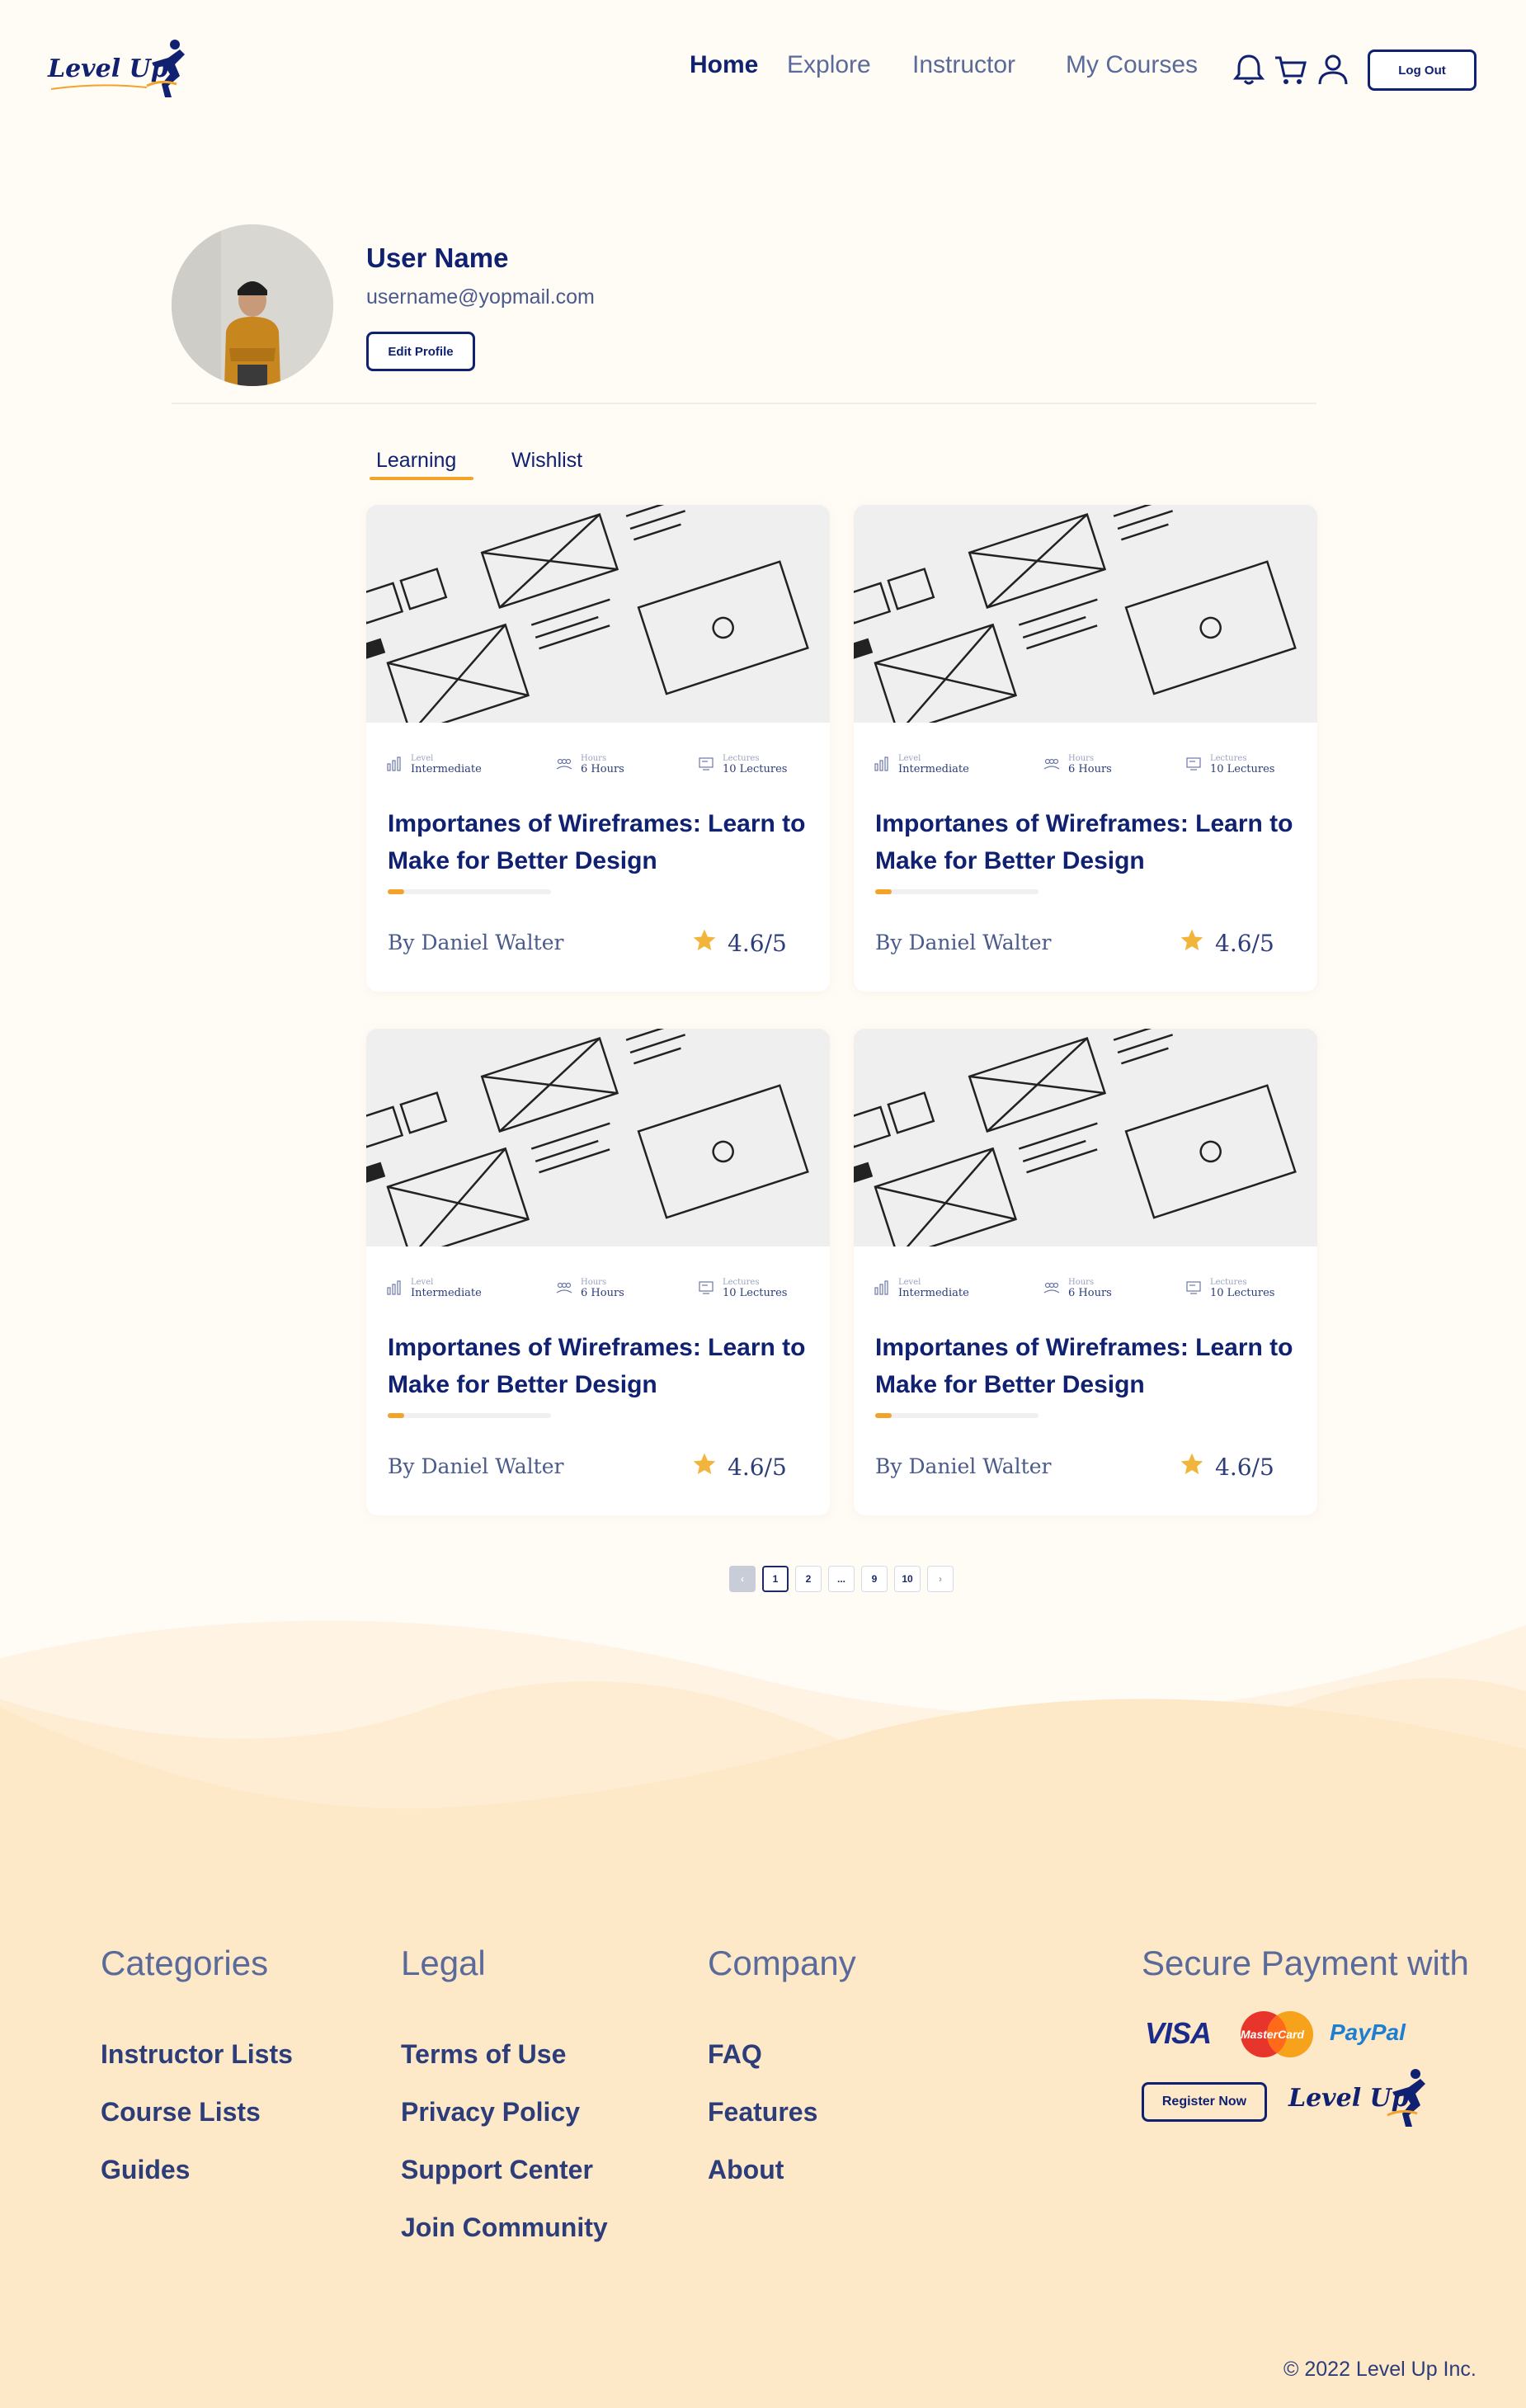 This screenshot has width=1526, height=2408. I want to click on nav-my-courses: My Courses, so click(1132, 65).